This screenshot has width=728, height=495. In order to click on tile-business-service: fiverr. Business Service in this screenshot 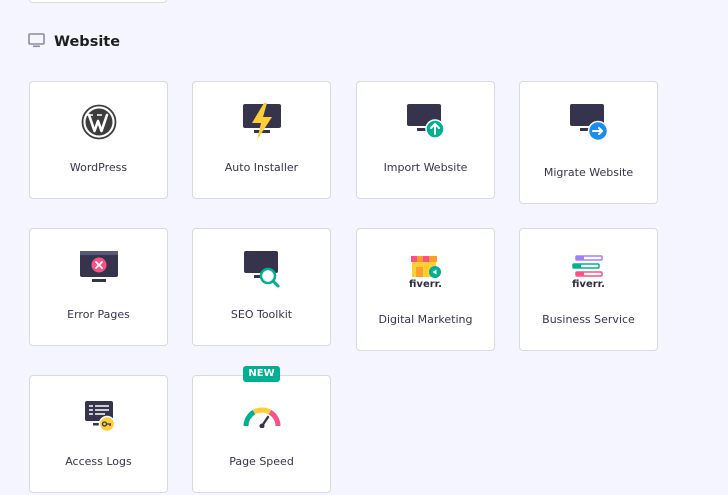, I will do `click(588, 289)`.